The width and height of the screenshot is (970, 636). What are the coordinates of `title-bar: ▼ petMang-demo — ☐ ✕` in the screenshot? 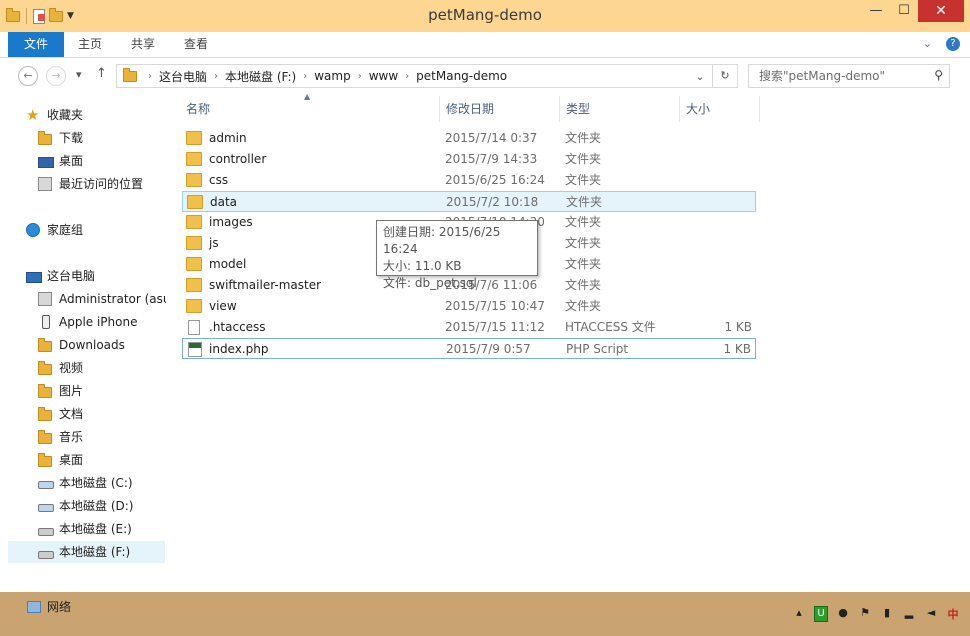 It's located at (485, 16).